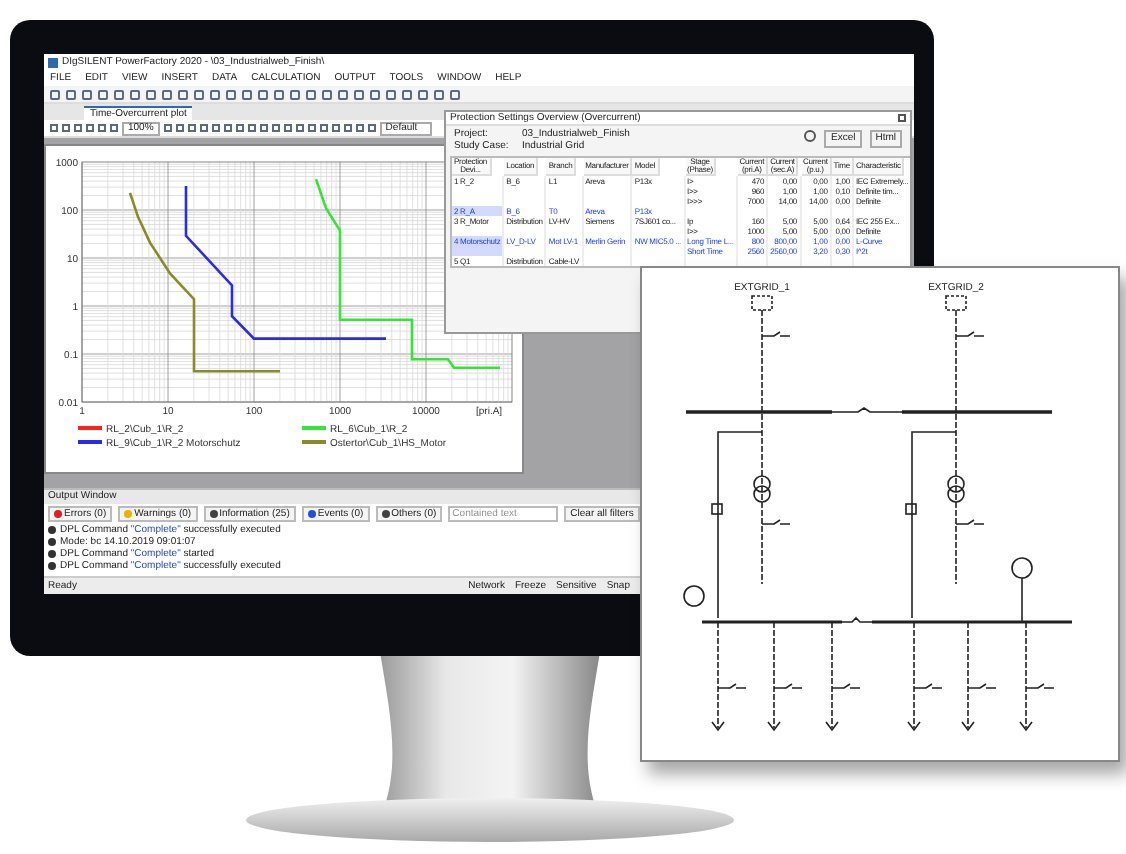 The height and width of the screenshot is (854, 1126). Describe the element at coordinates (53, 62) in the screenshot. I see `app-logo-icon` at that location.